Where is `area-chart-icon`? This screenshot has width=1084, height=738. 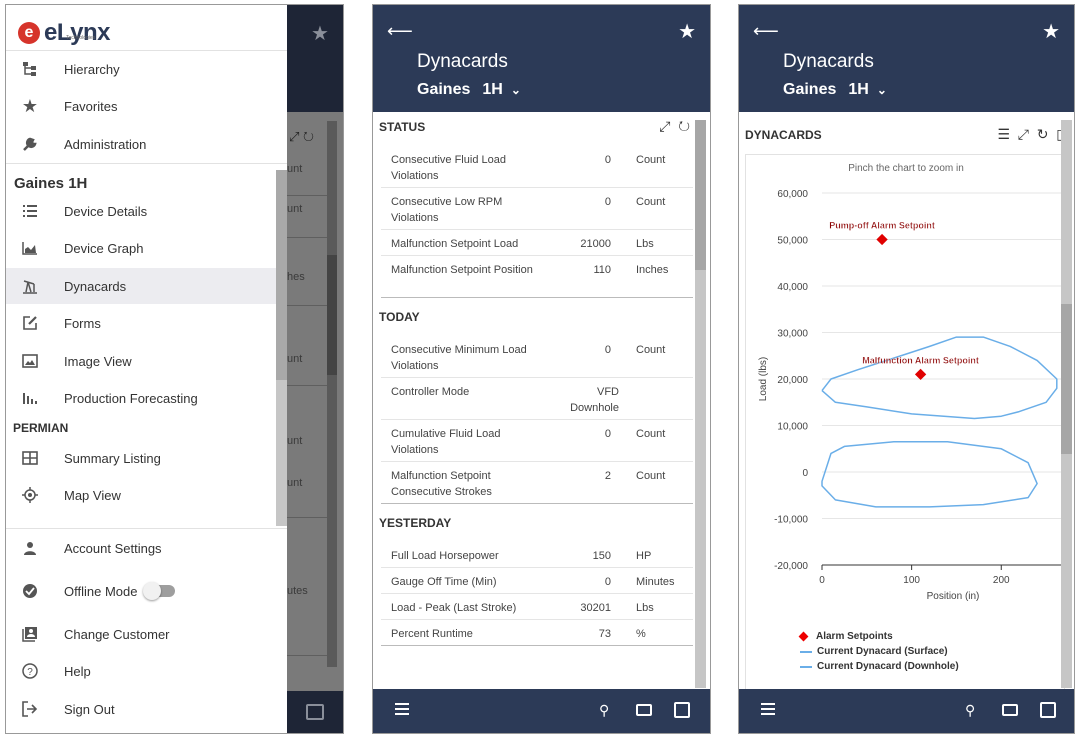
area-chart-icon is located at coordinates (30, 248).